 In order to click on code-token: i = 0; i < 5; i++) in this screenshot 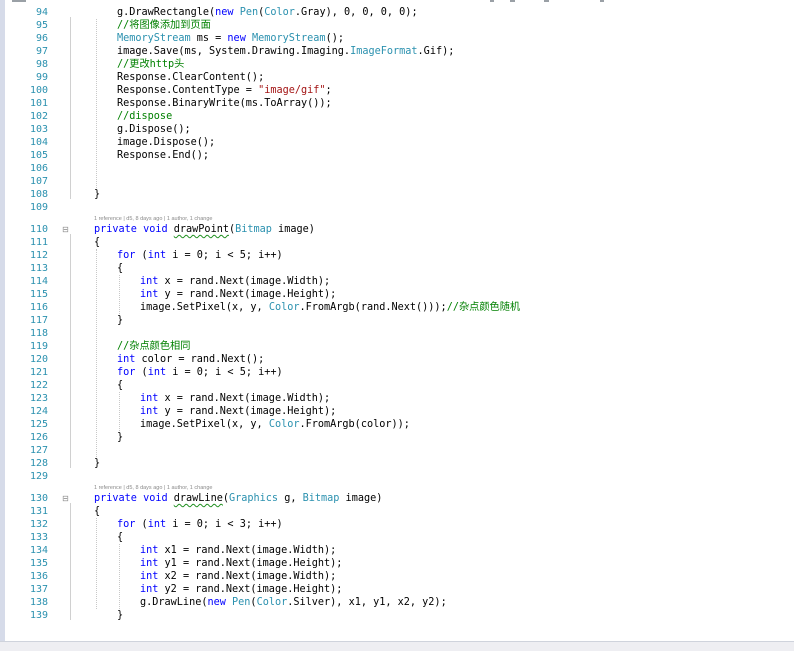, I will do `click(224, 372)`.